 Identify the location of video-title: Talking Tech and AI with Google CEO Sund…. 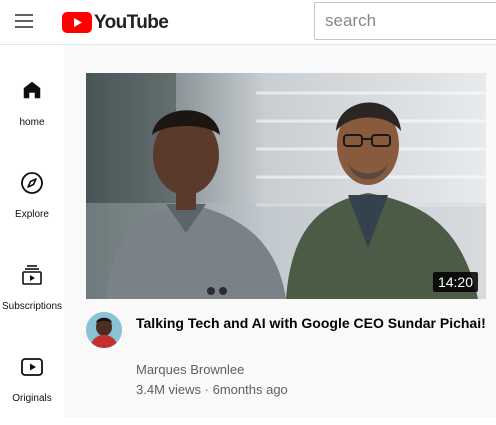
(311, 323).